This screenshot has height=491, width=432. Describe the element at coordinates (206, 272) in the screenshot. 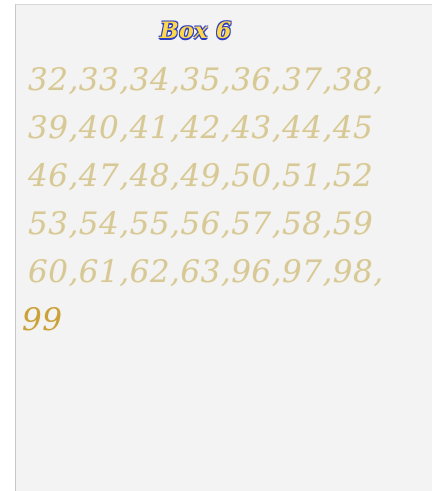

I see `number-line-5: 60,61,62,63,96,97,98,` at that location.